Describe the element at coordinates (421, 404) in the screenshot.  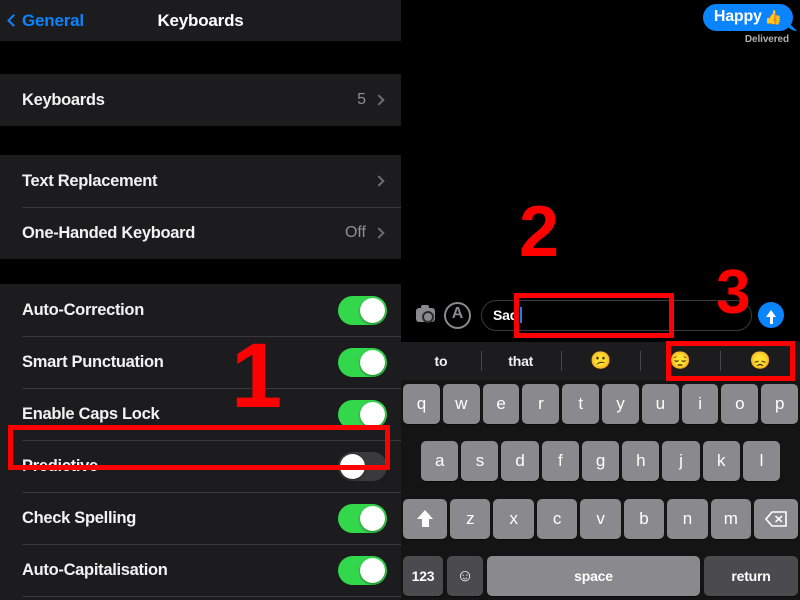
I see `key-q: q` at that location.